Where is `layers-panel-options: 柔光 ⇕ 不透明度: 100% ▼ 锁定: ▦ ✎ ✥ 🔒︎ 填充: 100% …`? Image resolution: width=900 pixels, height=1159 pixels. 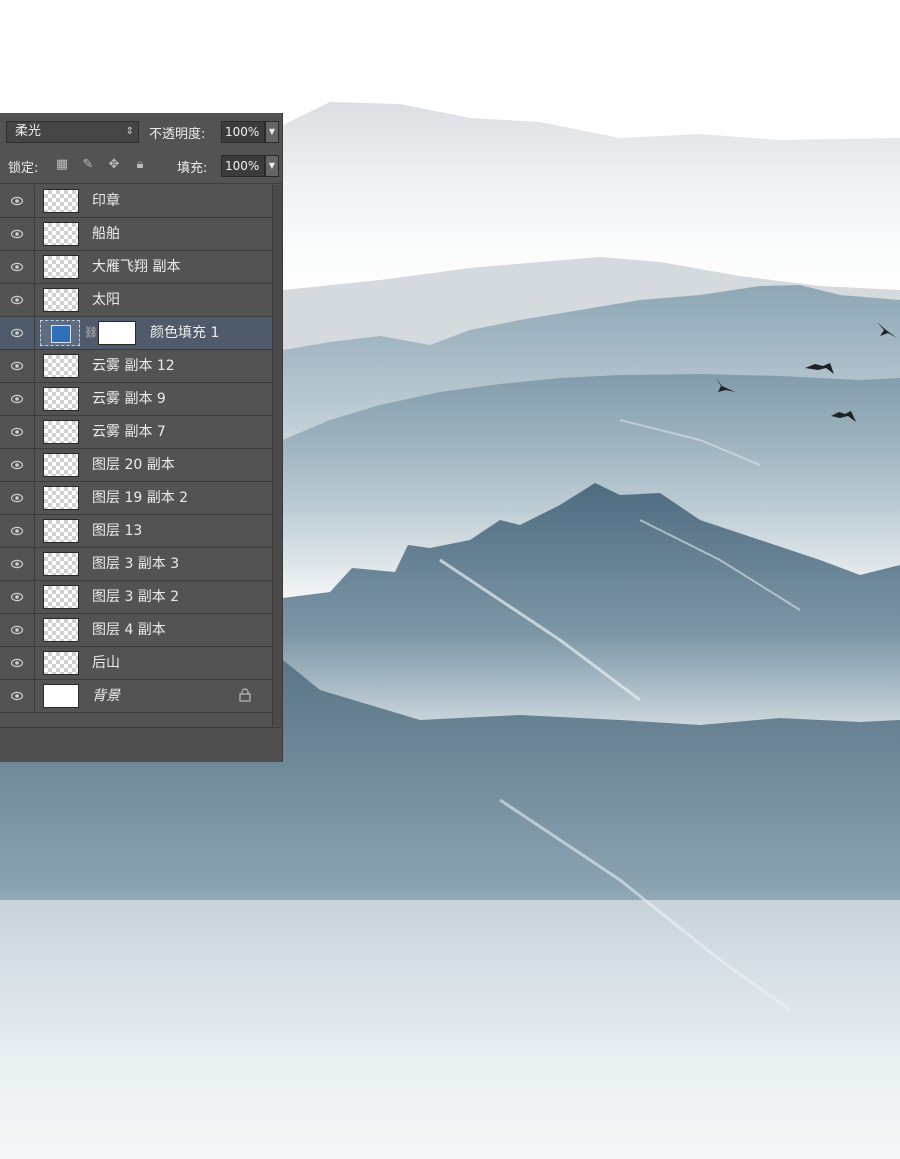 layers-panel-options: 柔光 ⇕ 不透明度: 100% ▼ 锁定: ▦ ✎ ✥ 🔒︎ 填充: 100% … is located at coordinates (141, 148).